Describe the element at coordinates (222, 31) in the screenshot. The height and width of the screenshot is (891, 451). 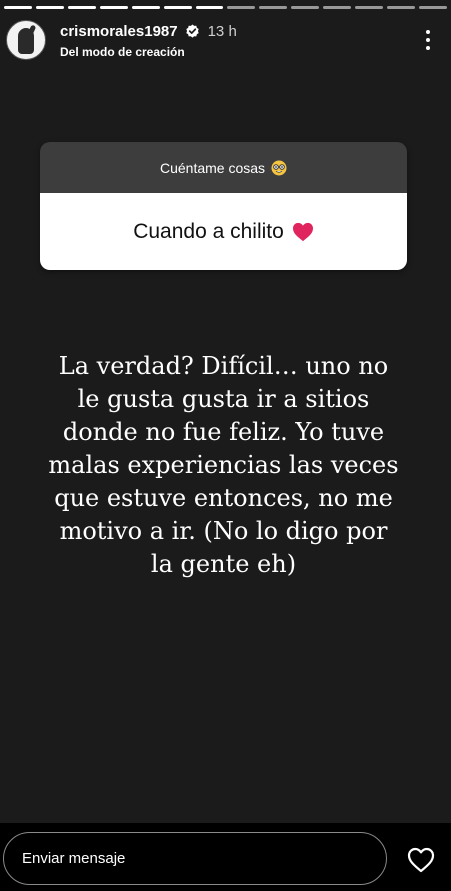
I see `post-time: 13 h` at that location.